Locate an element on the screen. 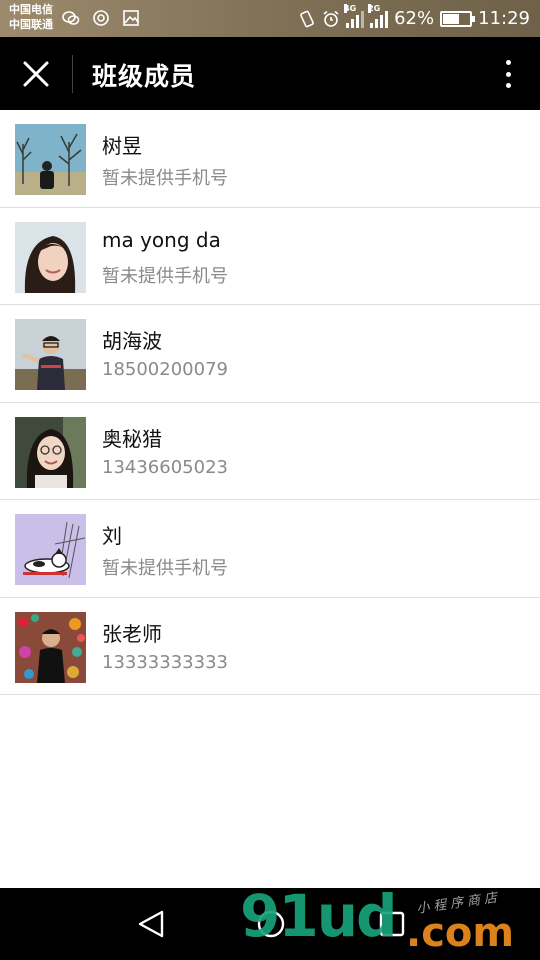 Image resolution: width=540 pixels, height=960 pixels. recent-square-icon is located at coordinates (392, 924).